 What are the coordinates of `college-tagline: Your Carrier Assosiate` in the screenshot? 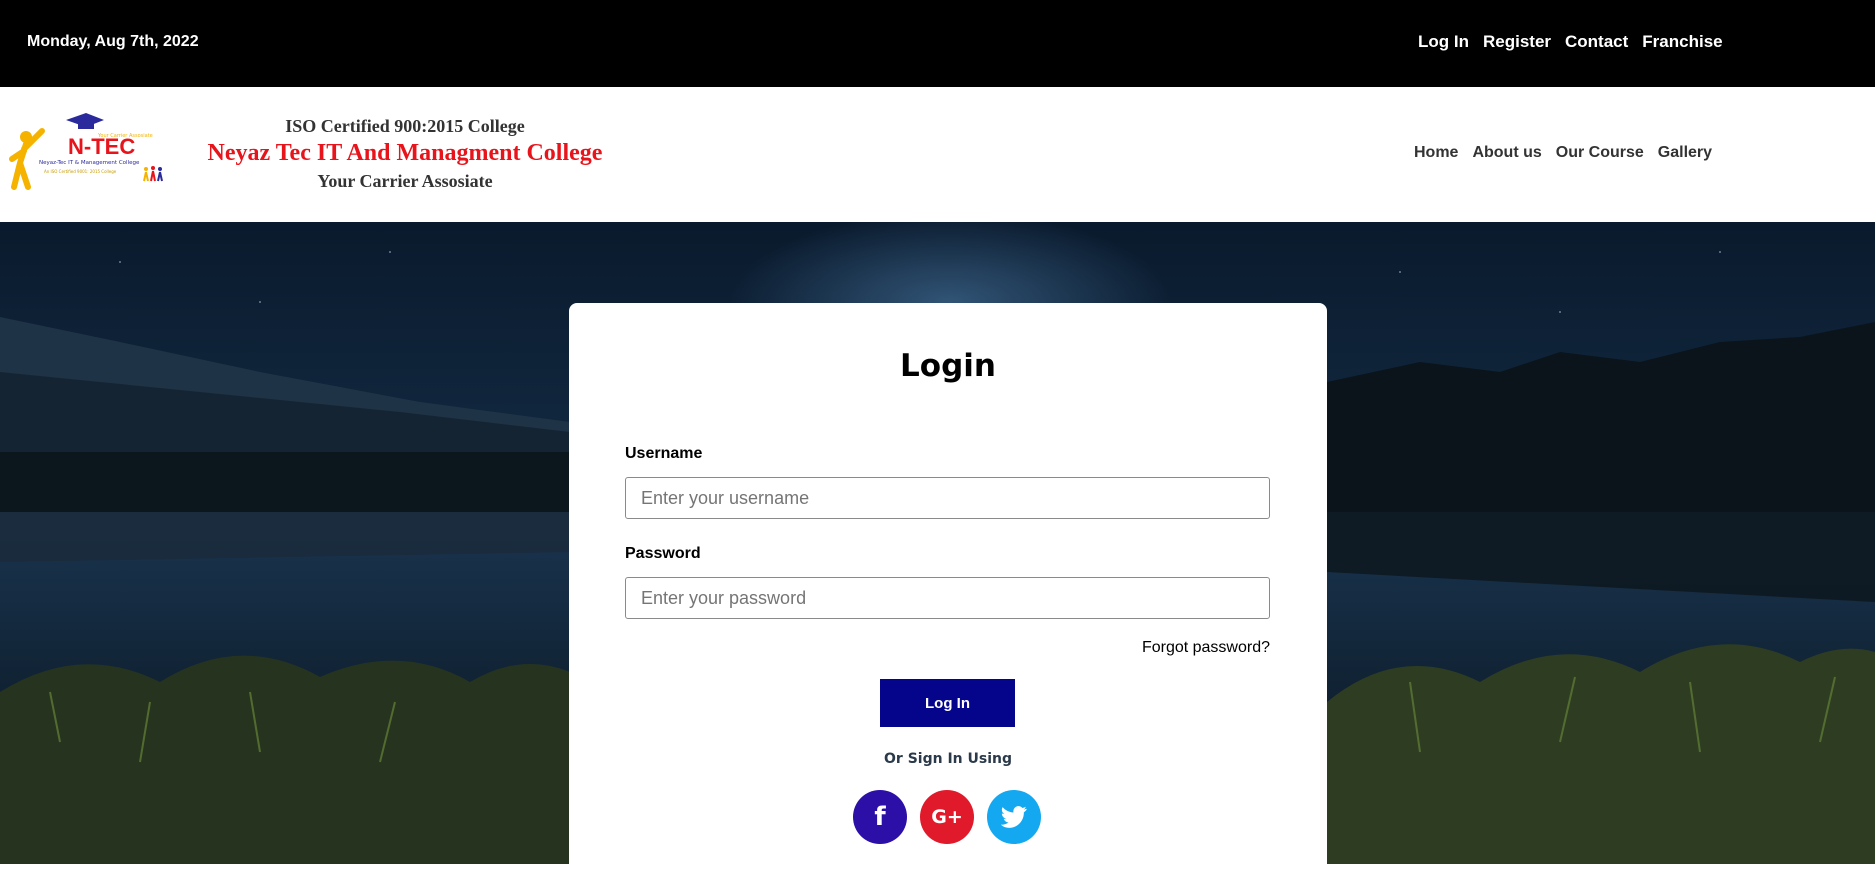 It's located at (405, 181).